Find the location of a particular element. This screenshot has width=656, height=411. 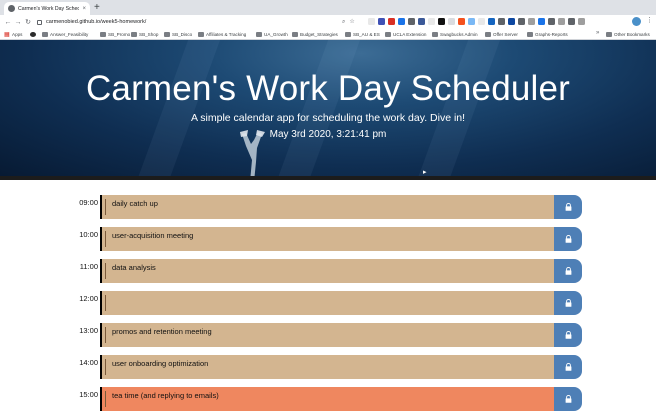

extensions-bar is located at coordinates (476, 21).